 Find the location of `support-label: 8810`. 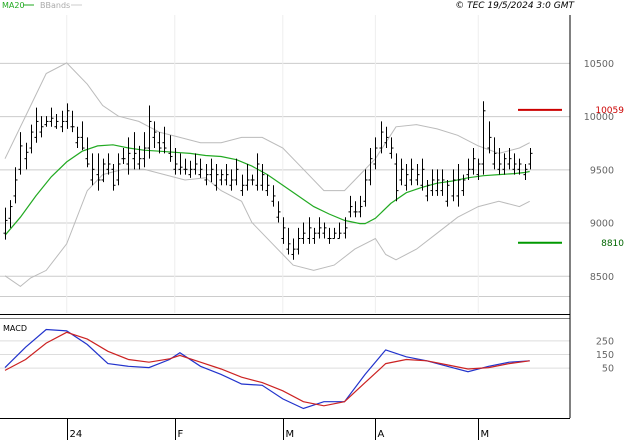

support-label: 8810 is located at coordinates (612, 244).